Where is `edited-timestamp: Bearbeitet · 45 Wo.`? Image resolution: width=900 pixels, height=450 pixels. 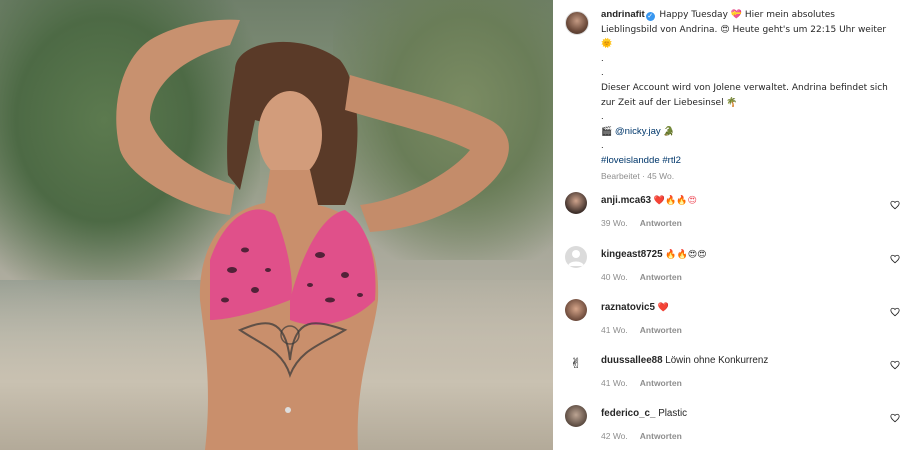 edited-timestamp: Bearbeitet · 45 Wo. is located at coordinates (638, 175).